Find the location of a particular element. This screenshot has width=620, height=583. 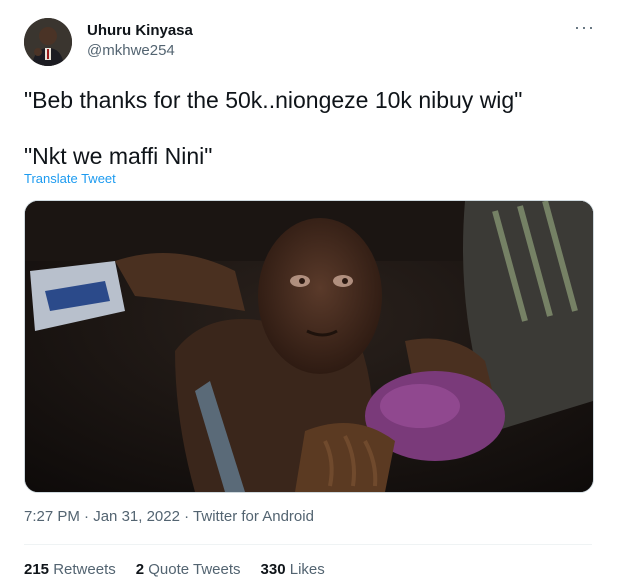

avatar is located at coordinates (48, 42).